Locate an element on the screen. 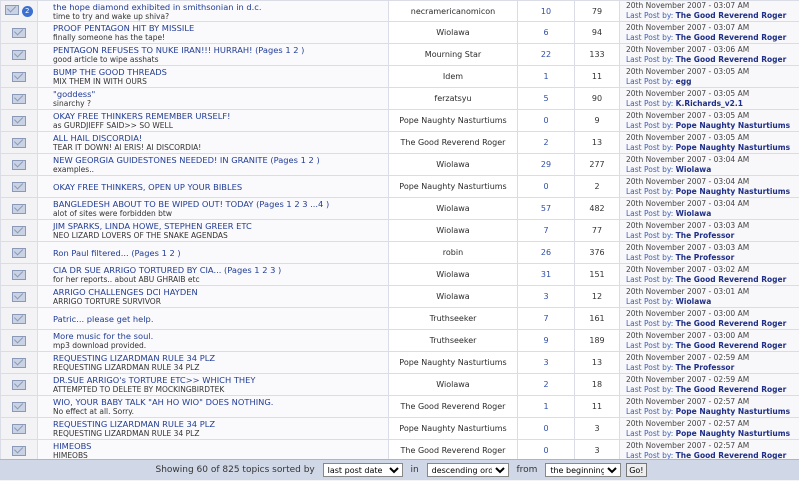 This screenshot has width=799, height=481. topic-starter: necramericanomicon is located at coordinates (453, 11).